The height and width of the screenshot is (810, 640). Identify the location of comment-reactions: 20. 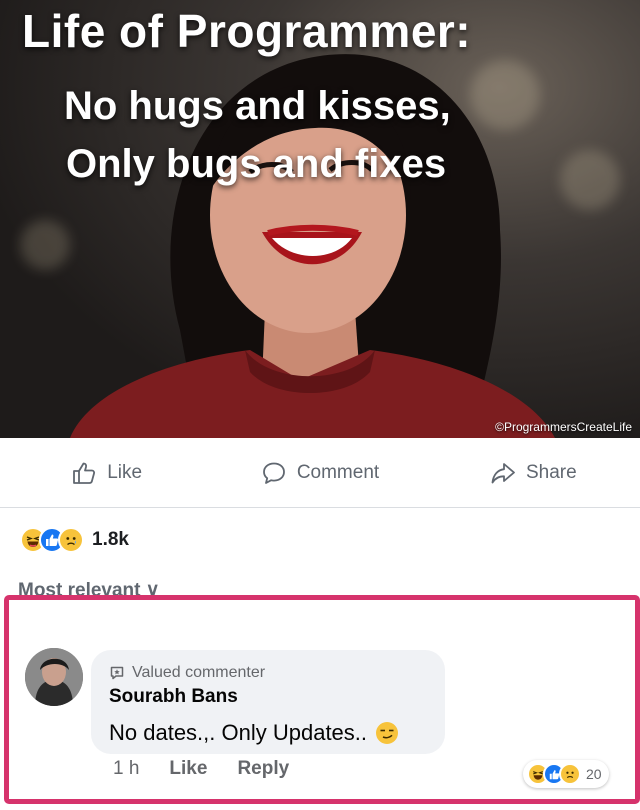
(566, 774).